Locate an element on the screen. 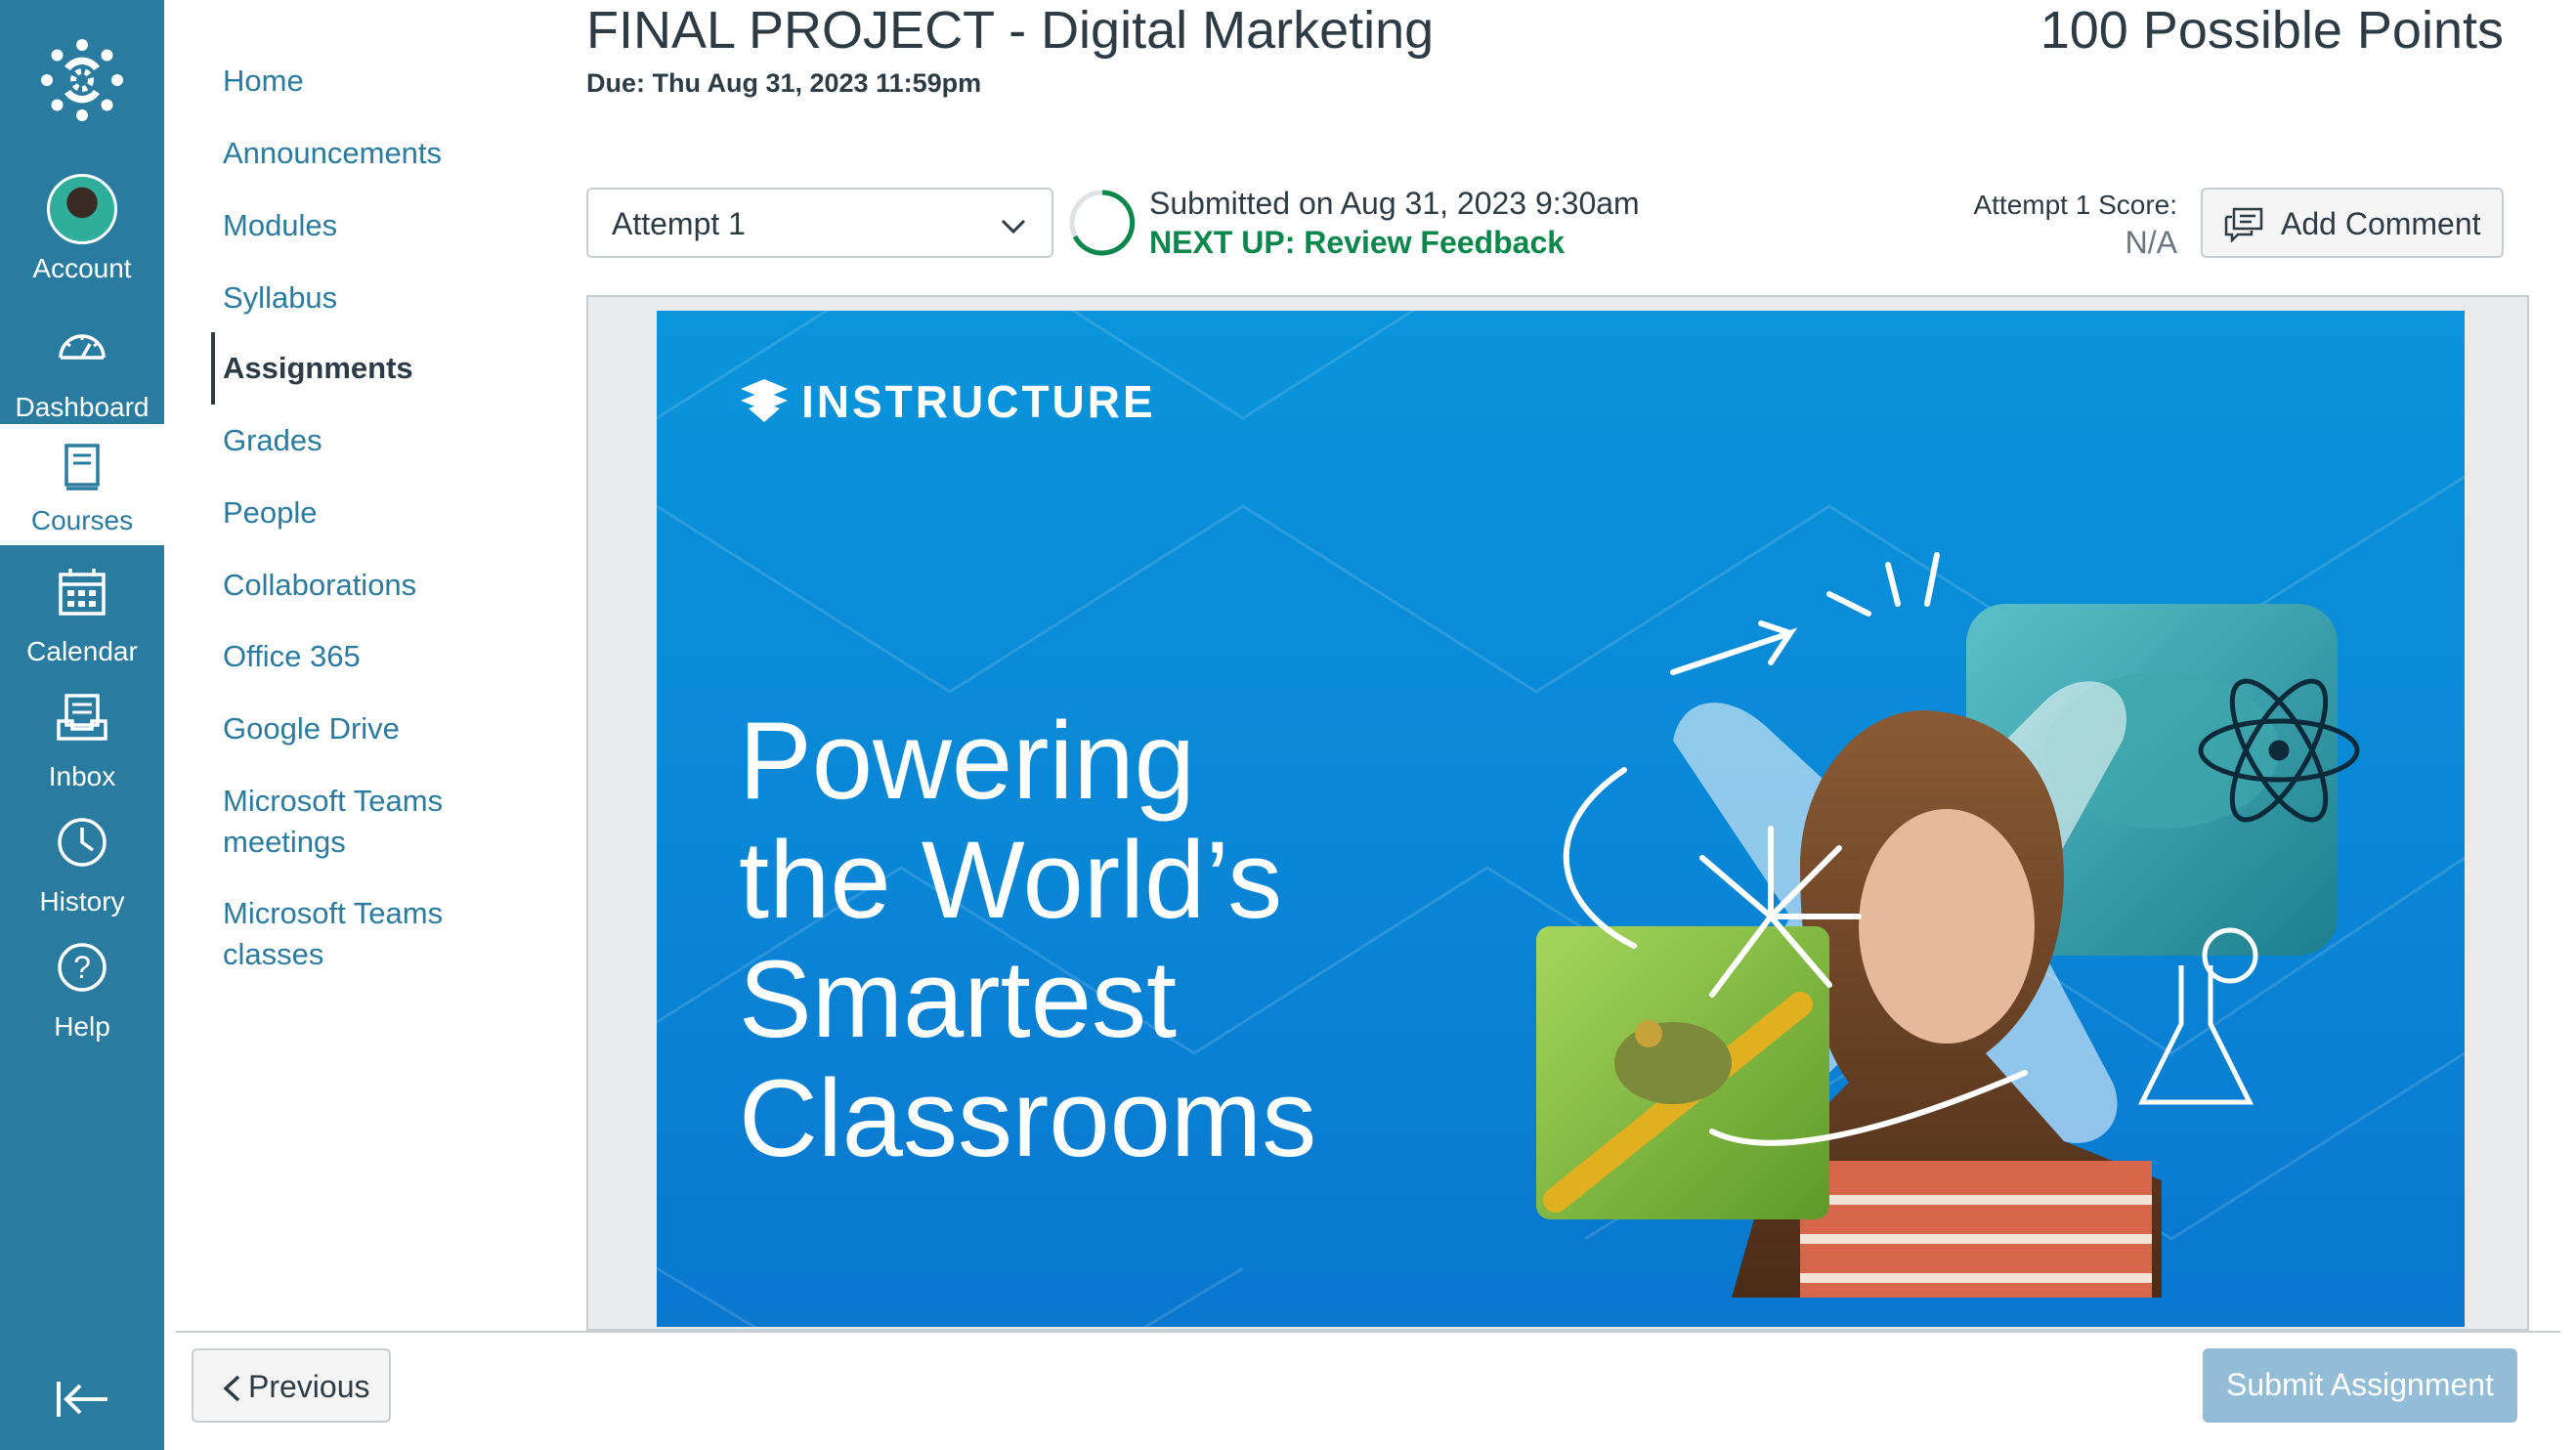  inbox-icon is located at coordinates (82, 717).